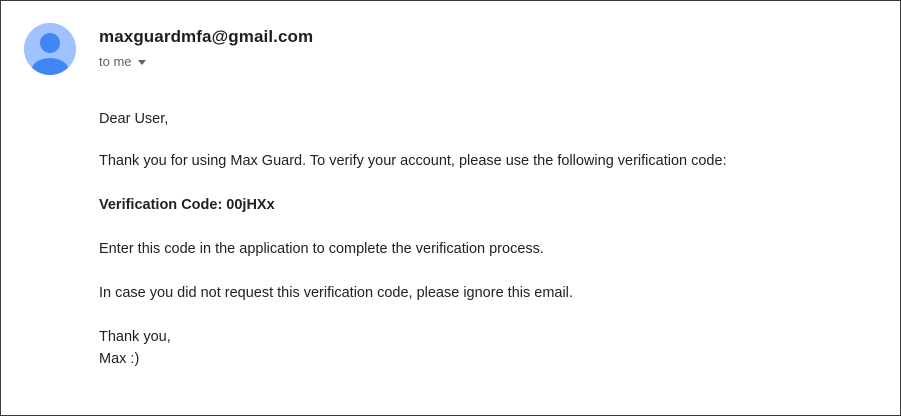 This screenshot has width=901, height=416. What do you see at coordinates (134, 119) in the screenshot?
I see `greeting-text: Dear User,` at bounding box center [134, 119].